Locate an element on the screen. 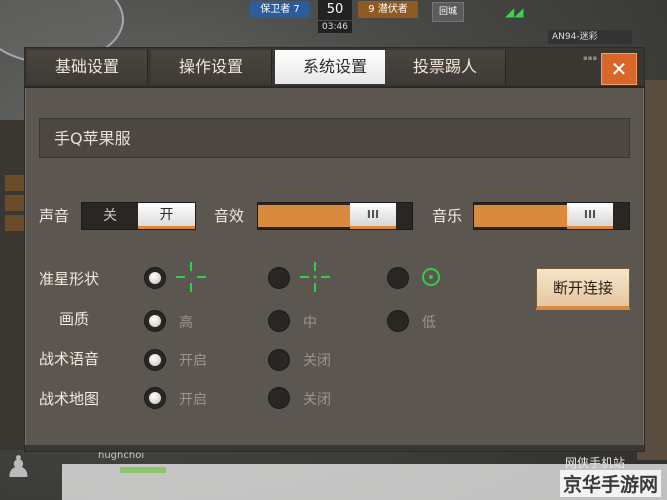  team-right-score: 9 潜伏者 is located at coordinates (388, 9).